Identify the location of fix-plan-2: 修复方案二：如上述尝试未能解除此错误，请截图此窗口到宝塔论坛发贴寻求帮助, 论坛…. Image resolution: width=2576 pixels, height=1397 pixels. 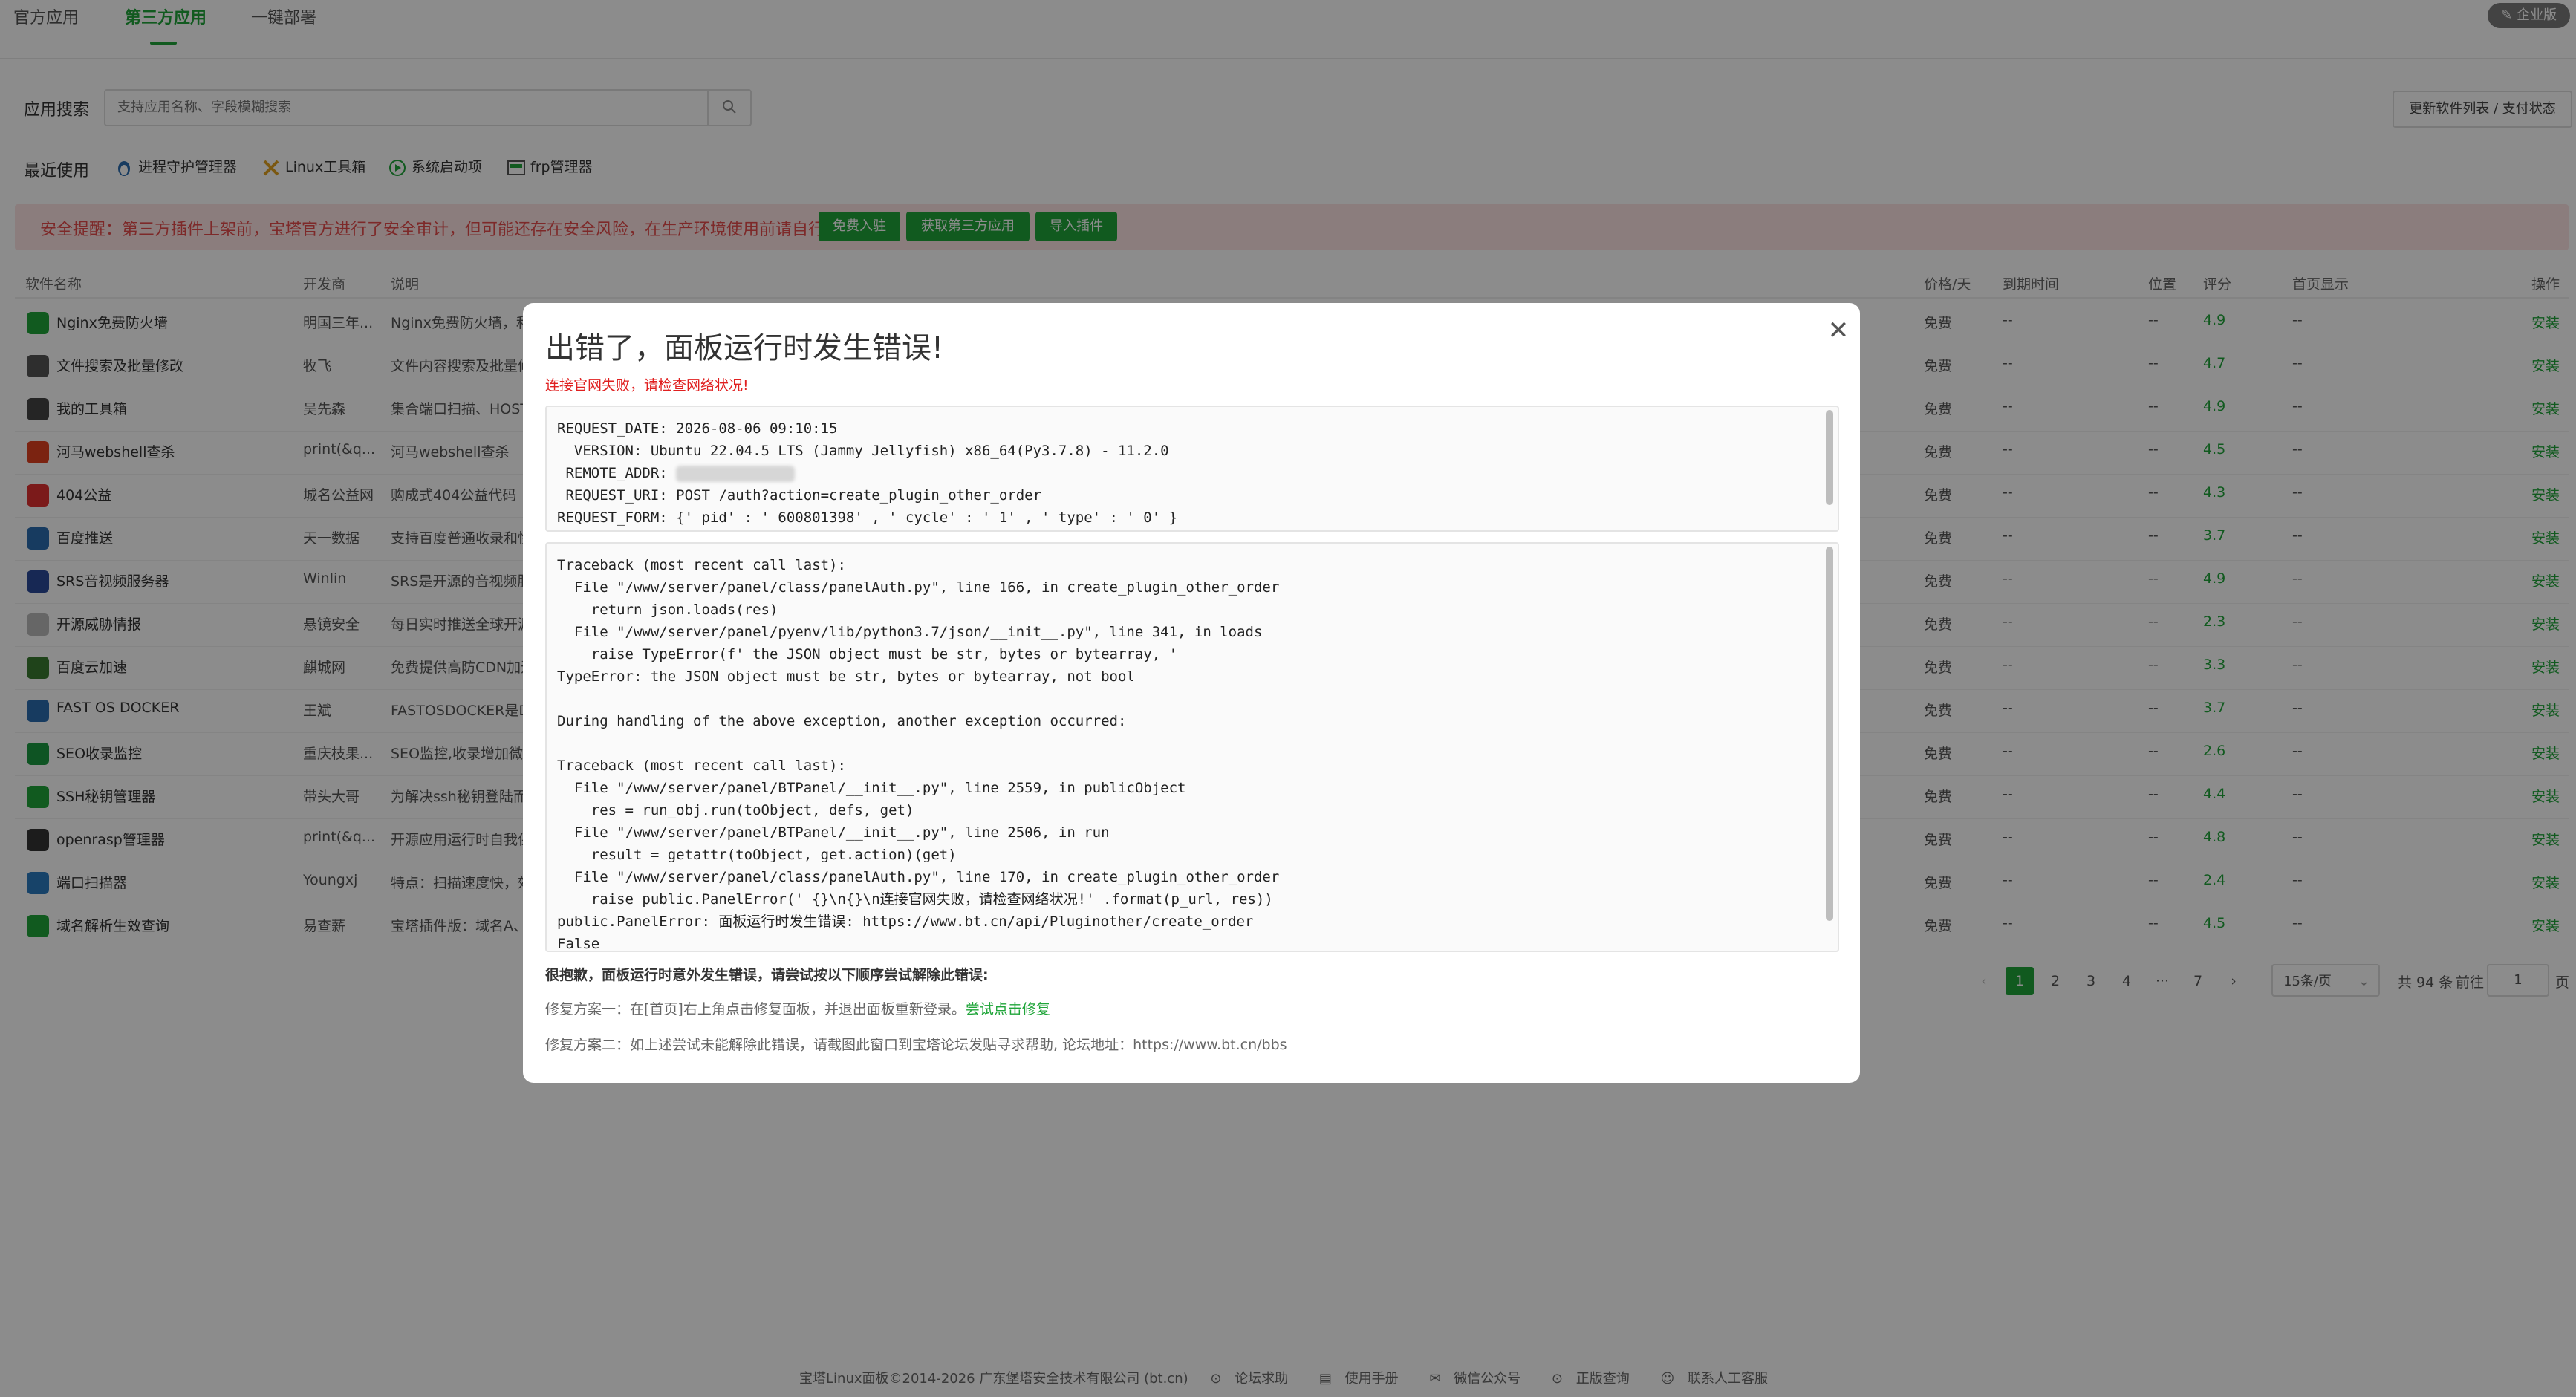
(916, 1045).